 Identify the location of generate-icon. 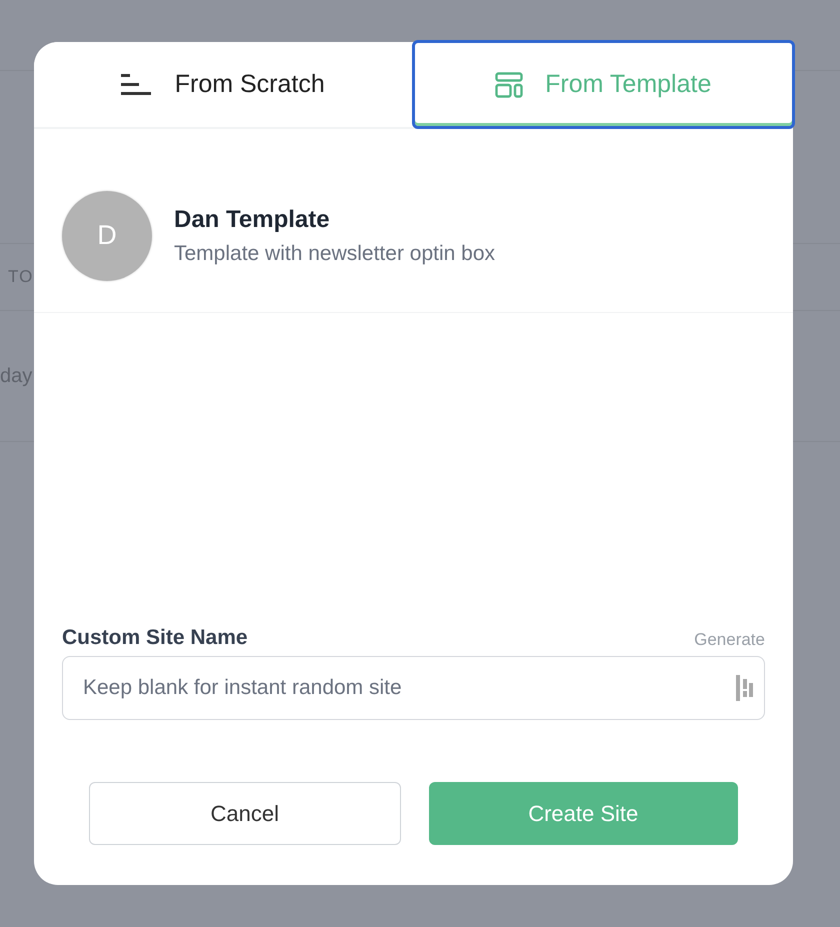
(745, 688).